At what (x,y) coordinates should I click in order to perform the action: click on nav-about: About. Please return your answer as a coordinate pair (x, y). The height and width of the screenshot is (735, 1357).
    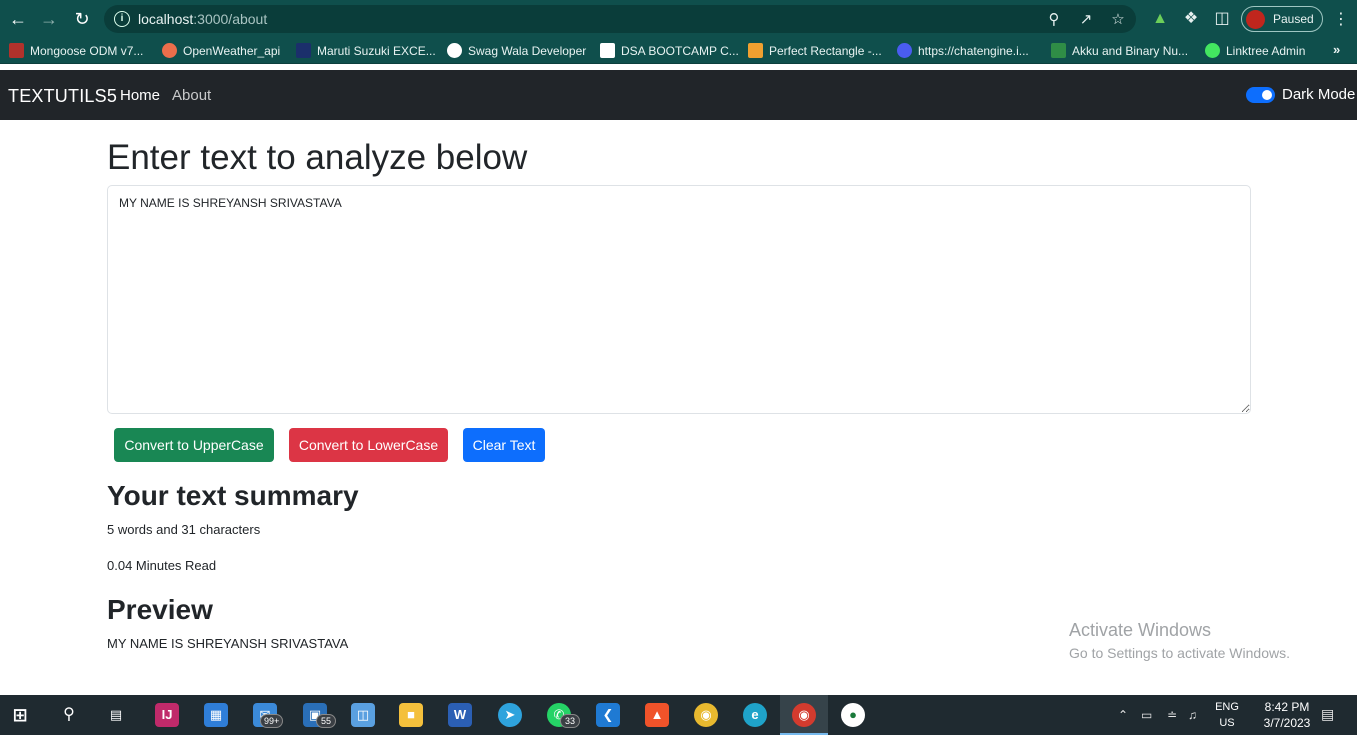
    Looking at the image, I should click on (191, 95).